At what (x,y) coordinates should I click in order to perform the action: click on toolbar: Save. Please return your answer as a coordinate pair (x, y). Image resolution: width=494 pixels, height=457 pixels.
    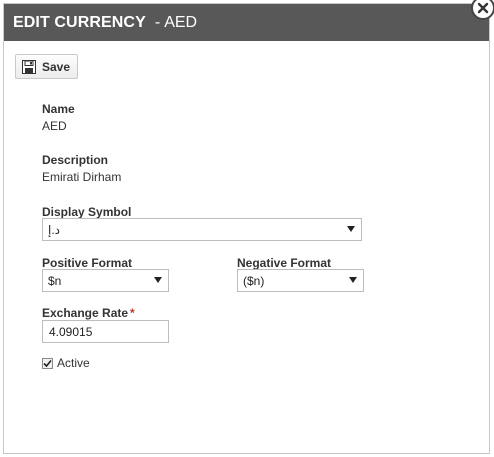
    Looking at the image, I should click on (47, 66).